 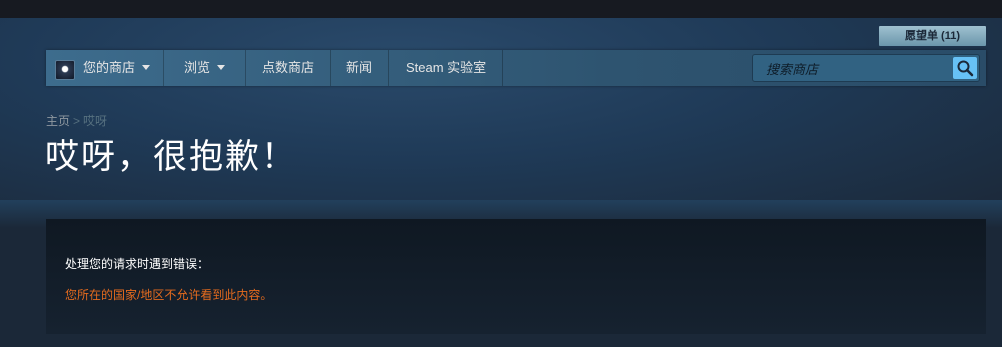 I want to click on store-nav-bar: 您的商店 浏览 点数商店 新闻 Steam 实验室, so click(x=516, y=68).